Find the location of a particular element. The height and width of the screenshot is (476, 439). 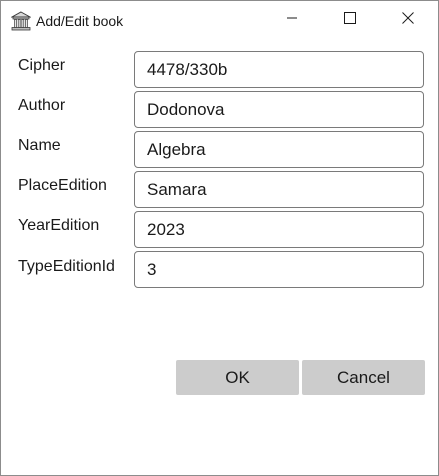

minimize-icon is located at coordinates (292, 20).